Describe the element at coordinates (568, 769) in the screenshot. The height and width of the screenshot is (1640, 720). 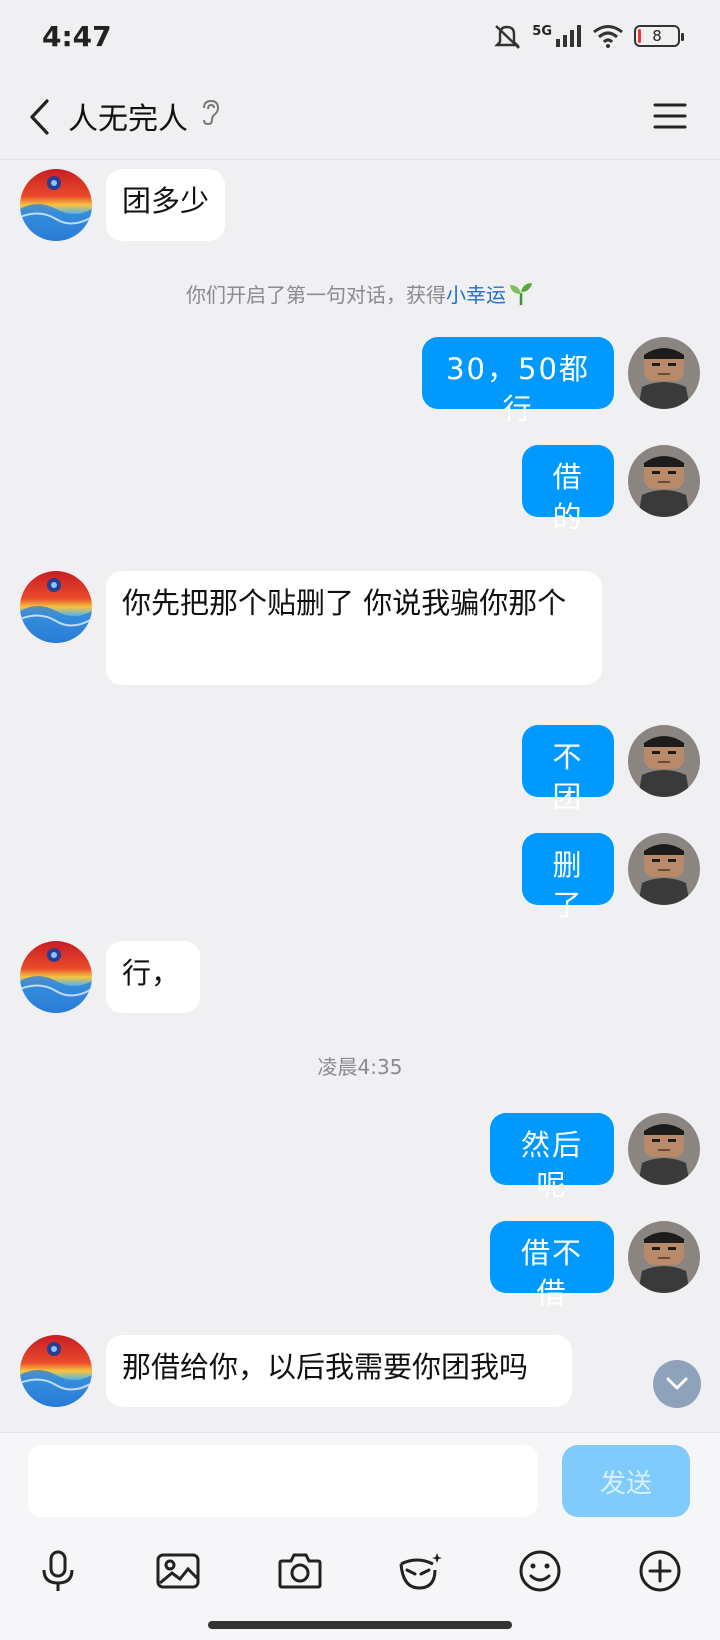
I see `message-bubble: 不团` at that location.